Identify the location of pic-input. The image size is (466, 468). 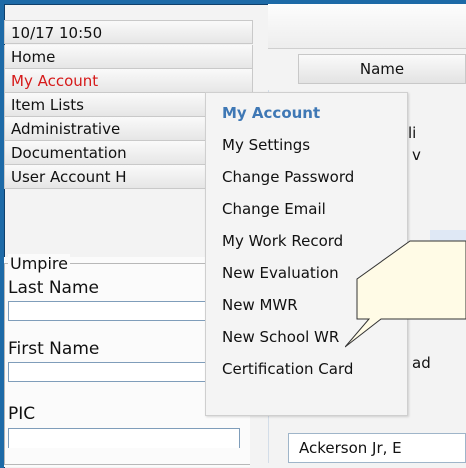
(124, 438).